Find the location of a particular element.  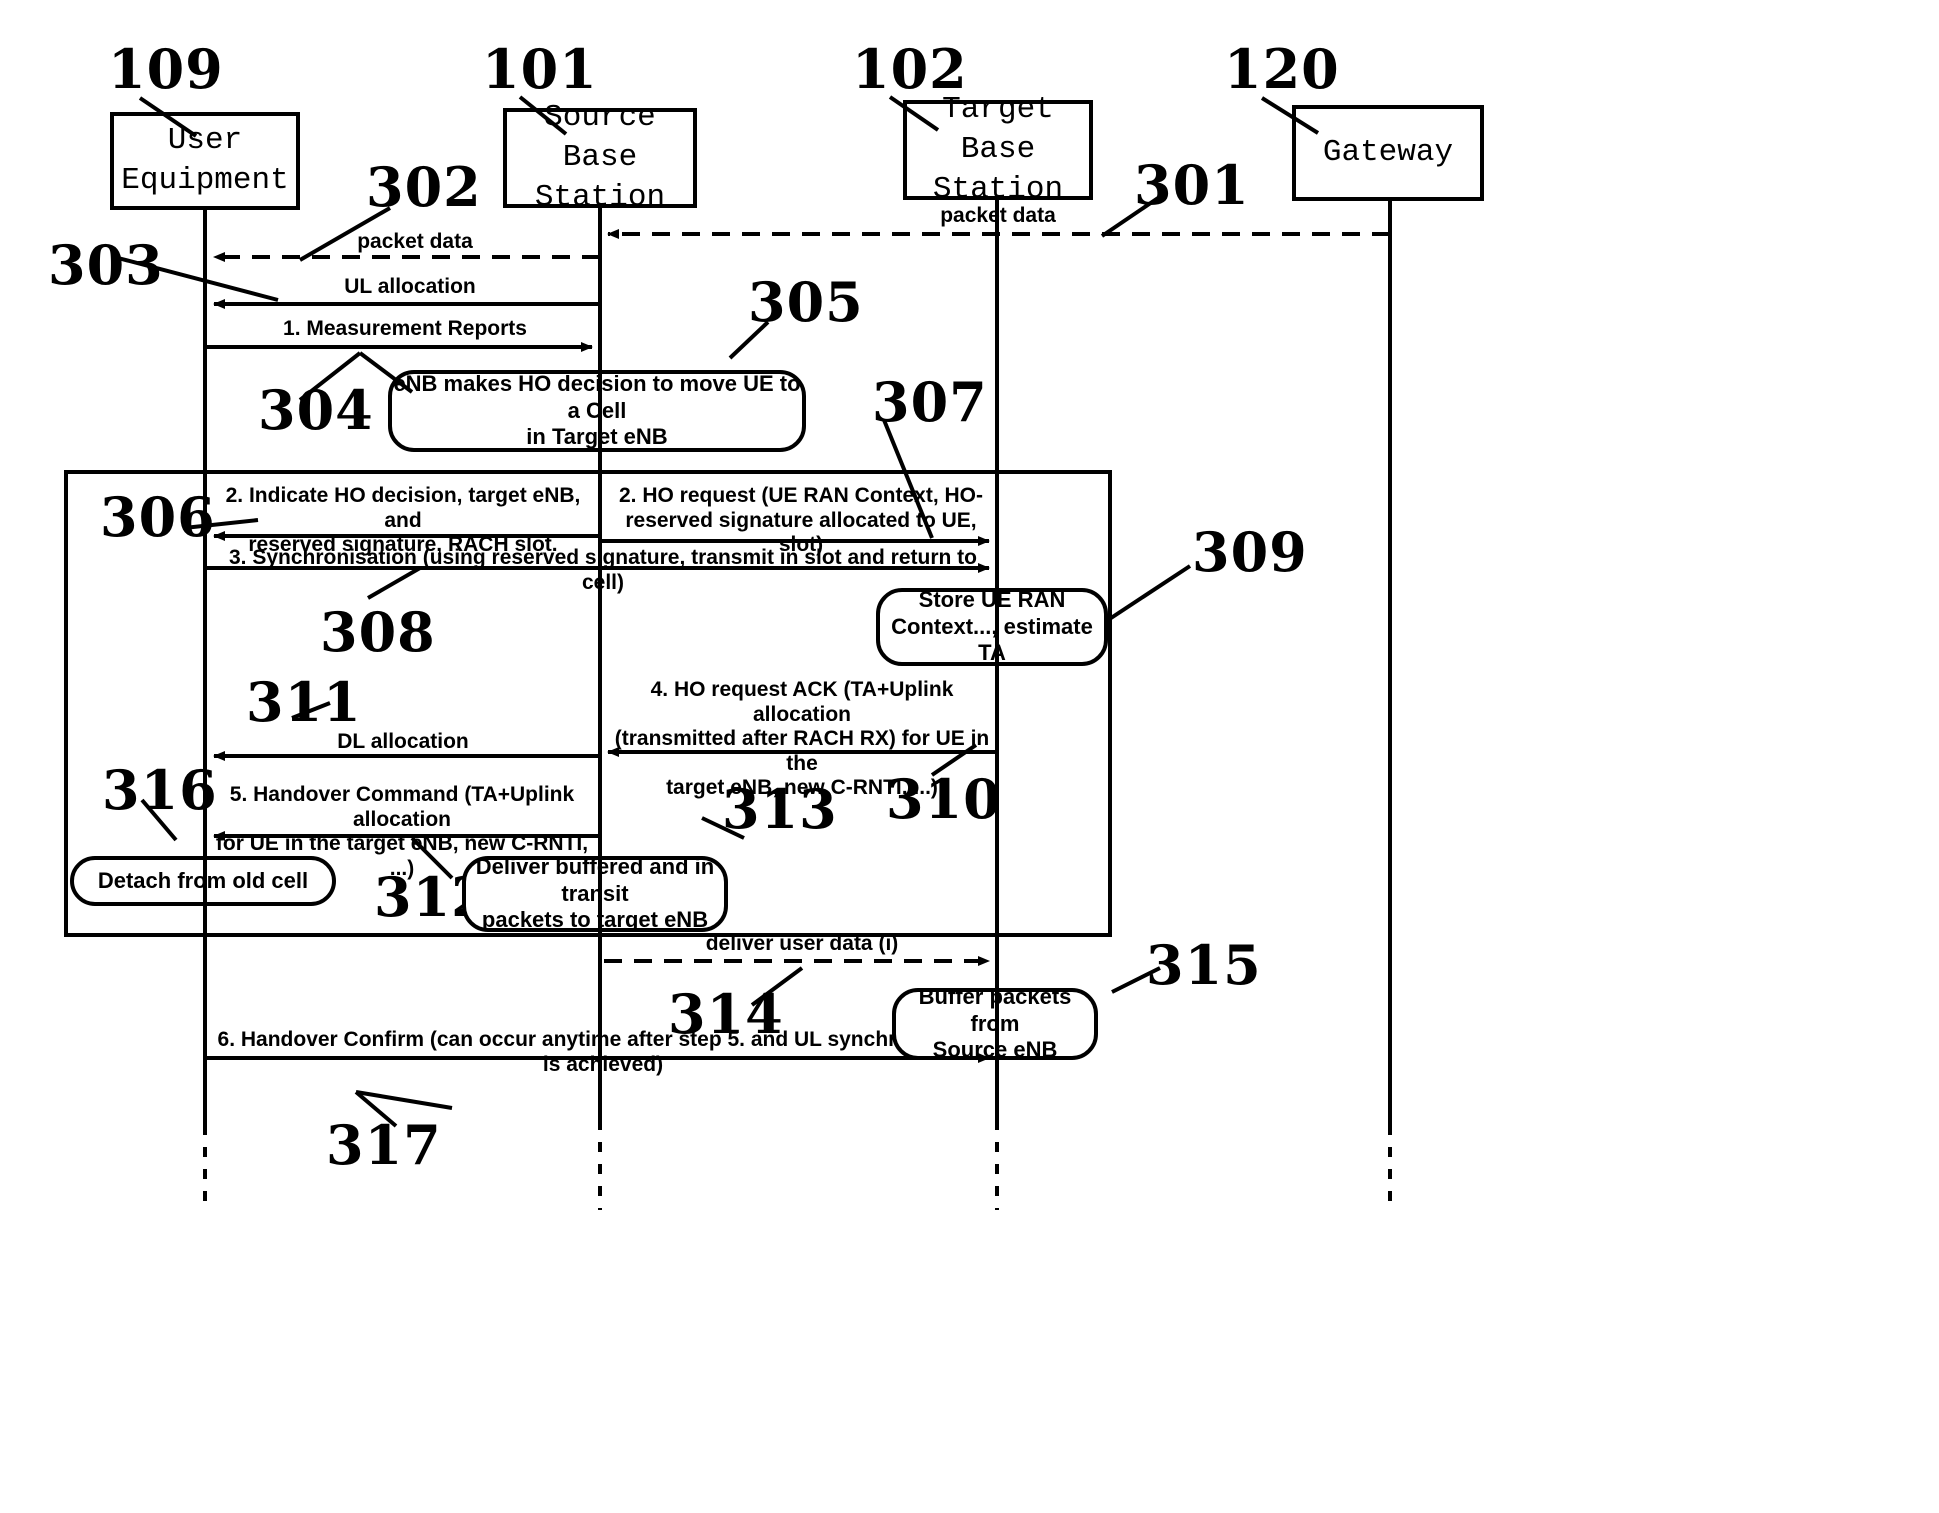

ref-numeral-309: 309 is located at coordinates (1250, 552).